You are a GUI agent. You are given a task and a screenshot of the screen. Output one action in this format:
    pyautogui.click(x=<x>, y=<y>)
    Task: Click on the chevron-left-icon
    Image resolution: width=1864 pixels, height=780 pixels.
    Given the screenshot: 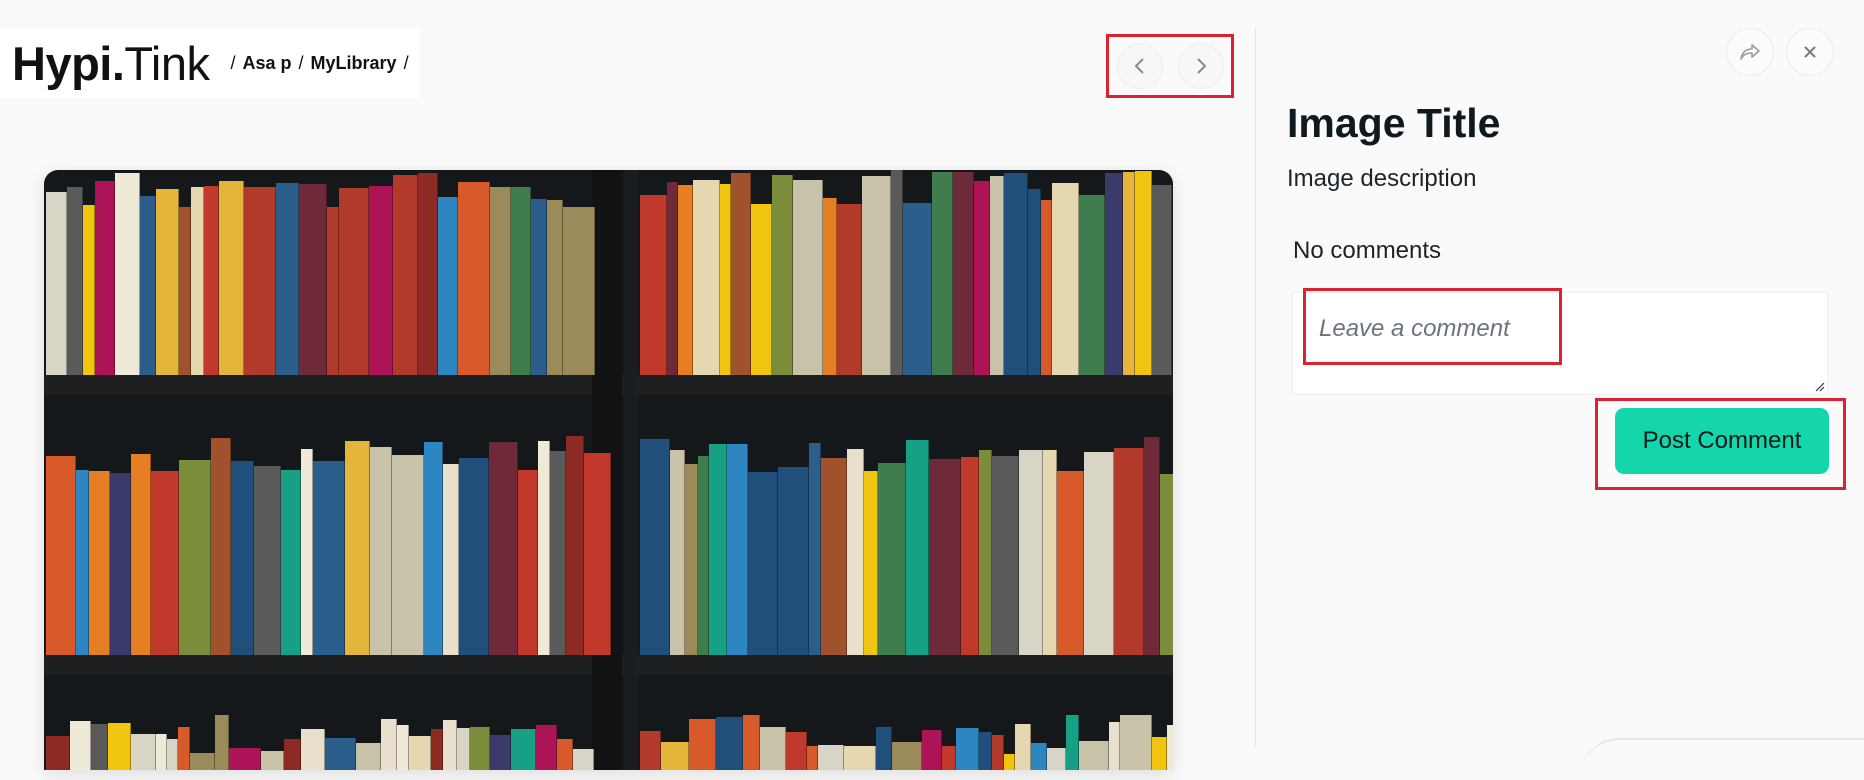 What is the action you would take?
    pyautogui.click(x=1139, y=66)
    